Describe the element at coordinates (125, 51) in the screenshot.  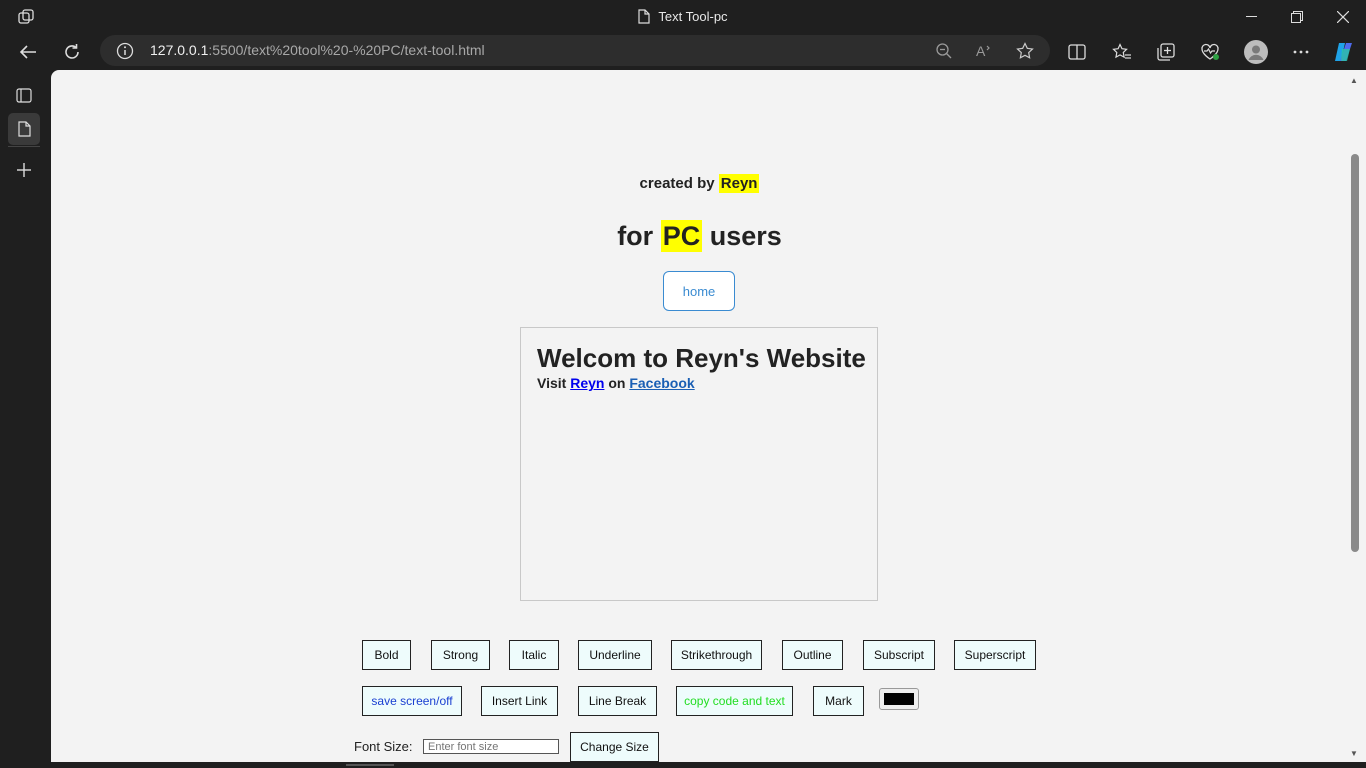
I see `info-icon` at that location.